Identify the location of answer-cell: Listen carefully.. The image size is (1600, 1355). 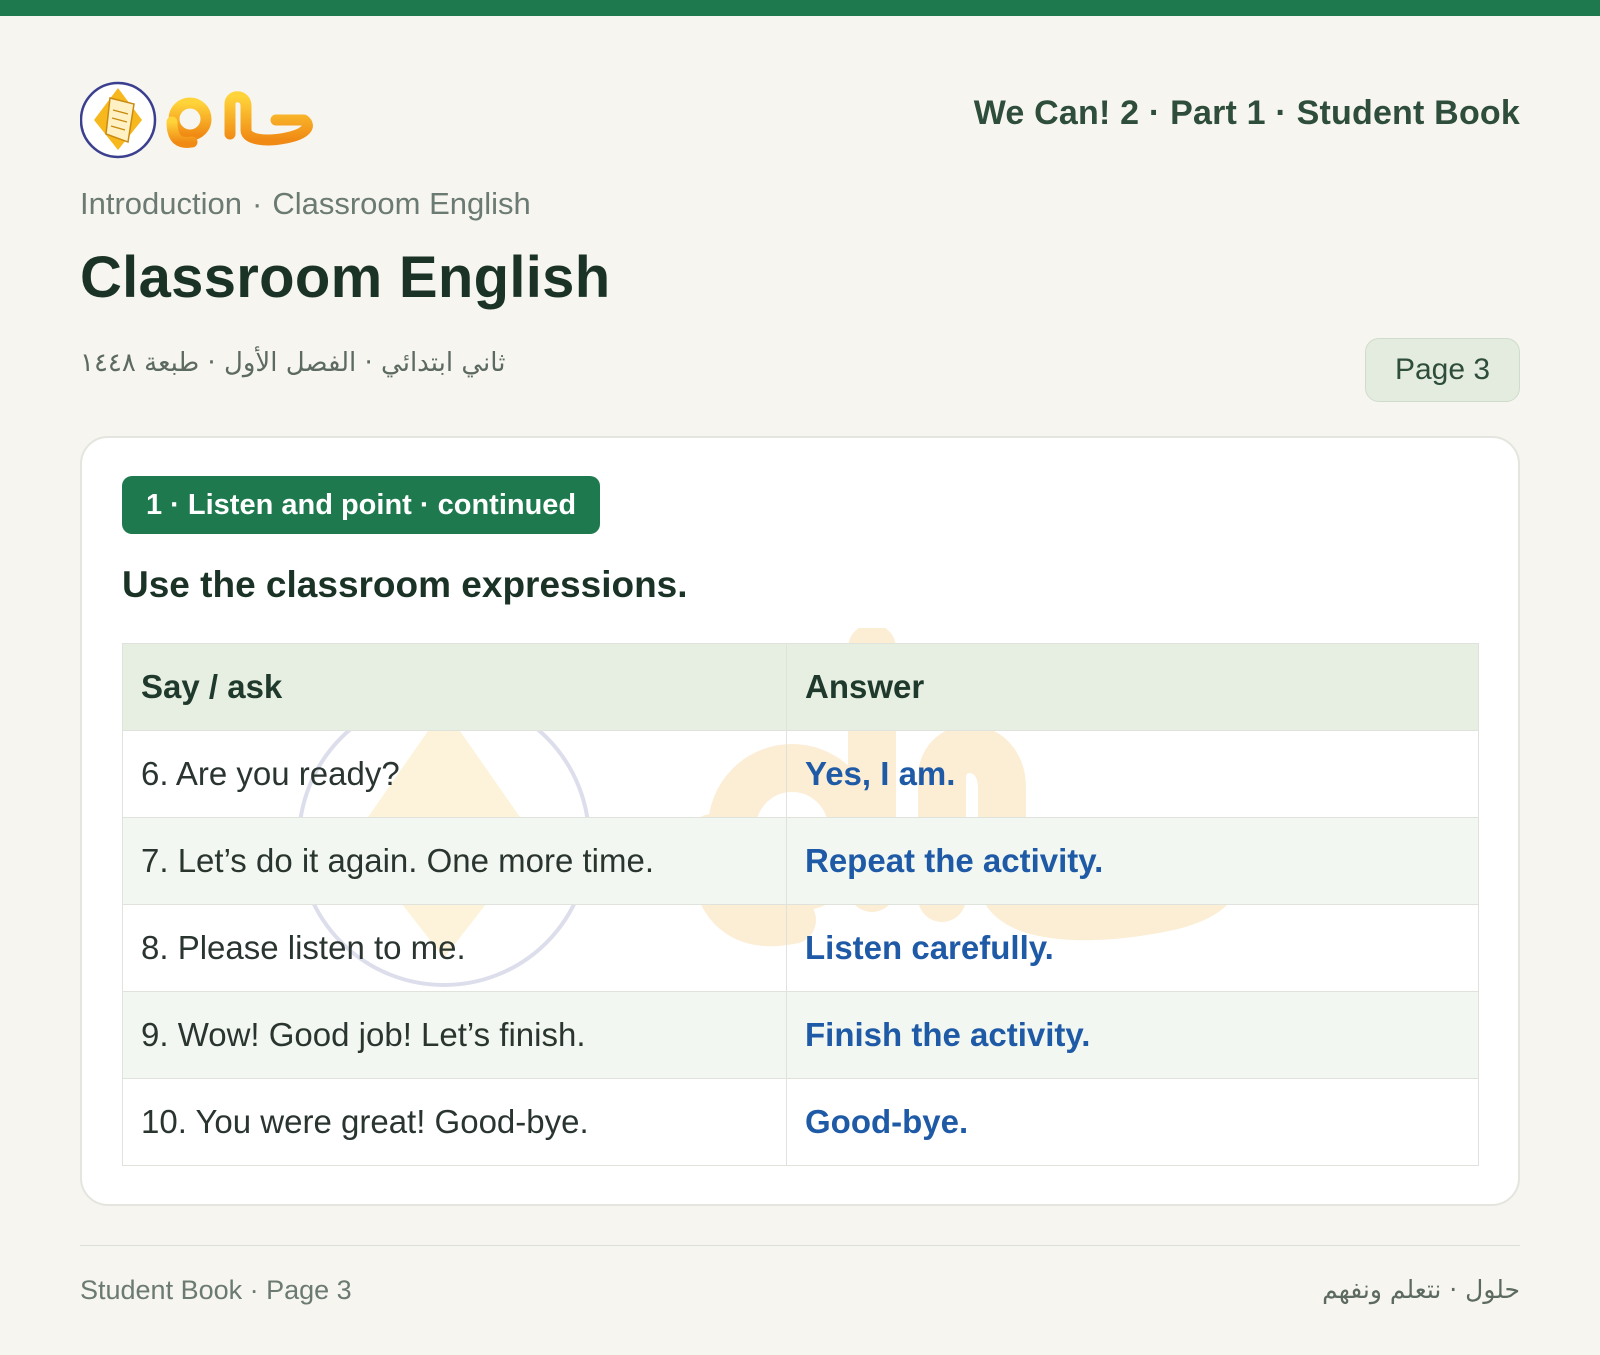
(1132, 948).